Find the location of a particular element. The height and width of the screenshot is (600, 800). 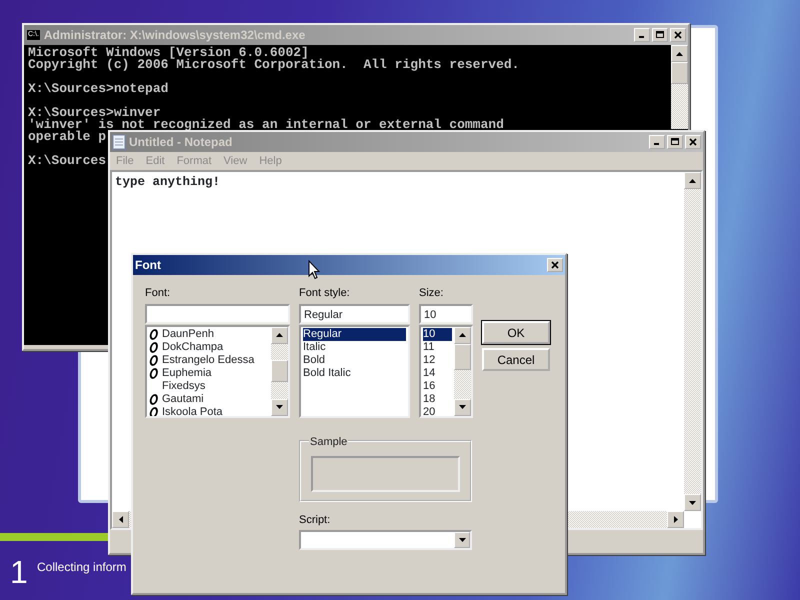

scroll-right-button is located at coordinates (675, 519).